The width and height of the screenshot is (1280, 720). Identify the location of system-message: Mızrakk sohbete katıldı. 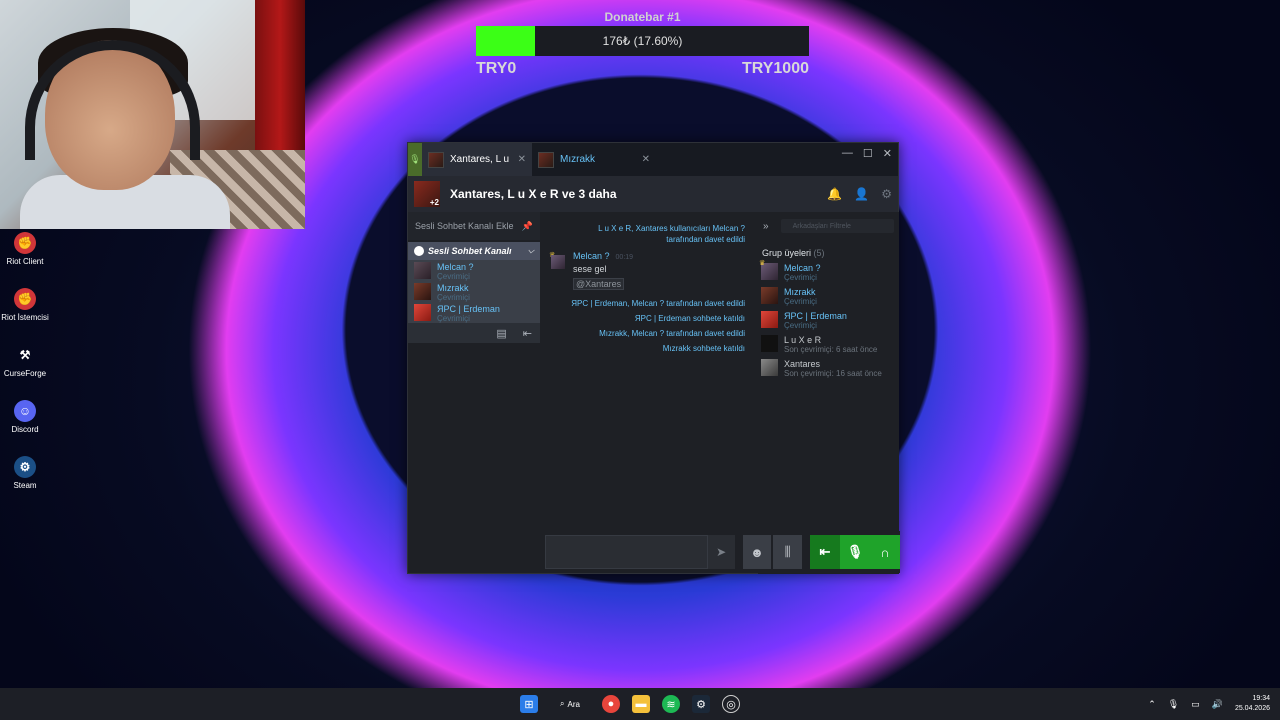
(703, 348).